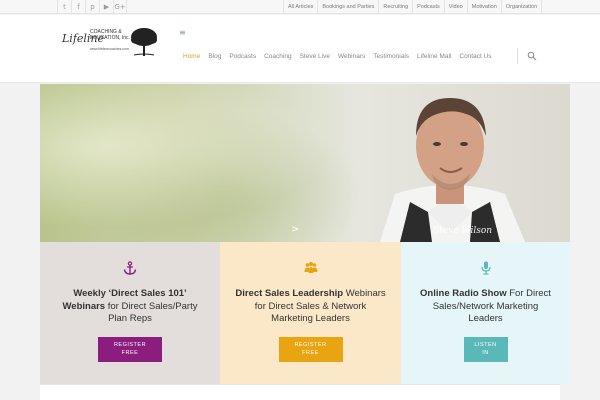  I want to click on nav-lifeline-mall: Lifeline Mall, so click(434, 57).